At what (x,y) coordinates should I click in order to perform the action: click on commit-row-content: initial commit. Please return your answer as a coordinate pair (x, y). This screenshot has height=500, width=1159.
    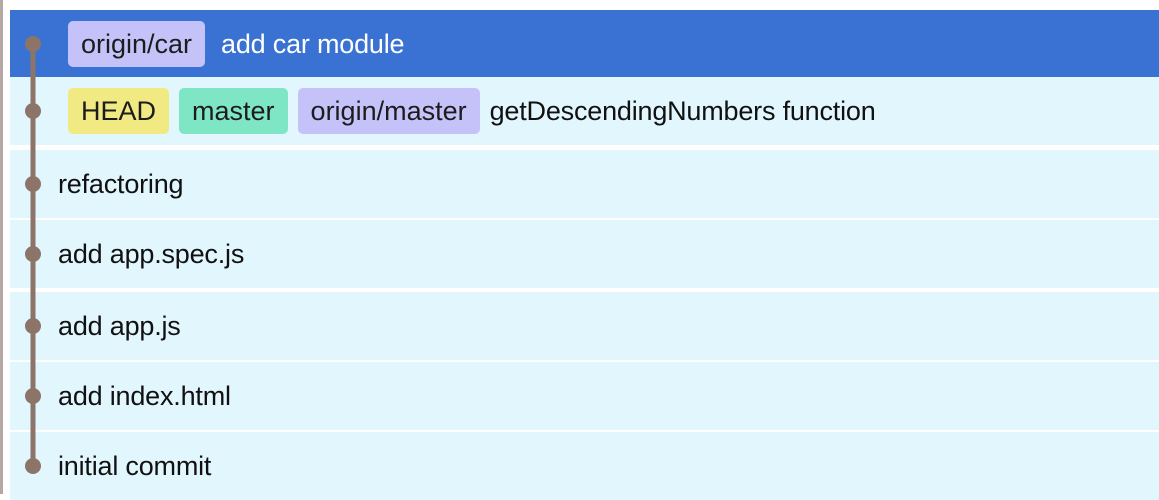
    Looking at the image, I should click on (584, 466).